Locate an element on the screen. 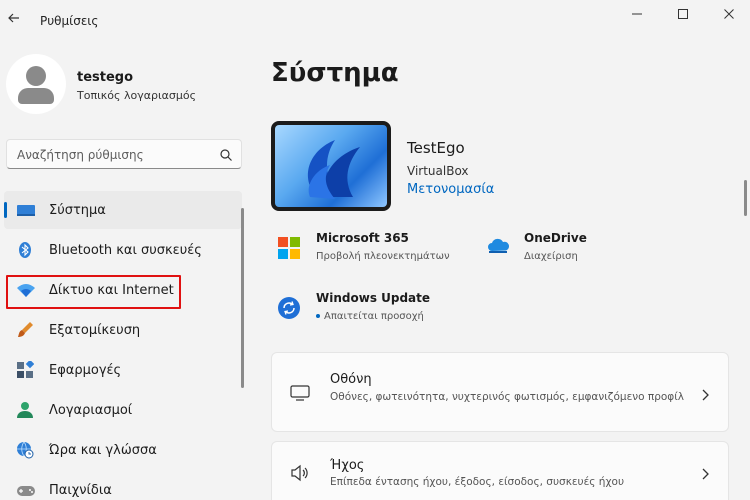  sidebar-item-label: Ώρα και γλώσσα is located at coordinates (103, 450).